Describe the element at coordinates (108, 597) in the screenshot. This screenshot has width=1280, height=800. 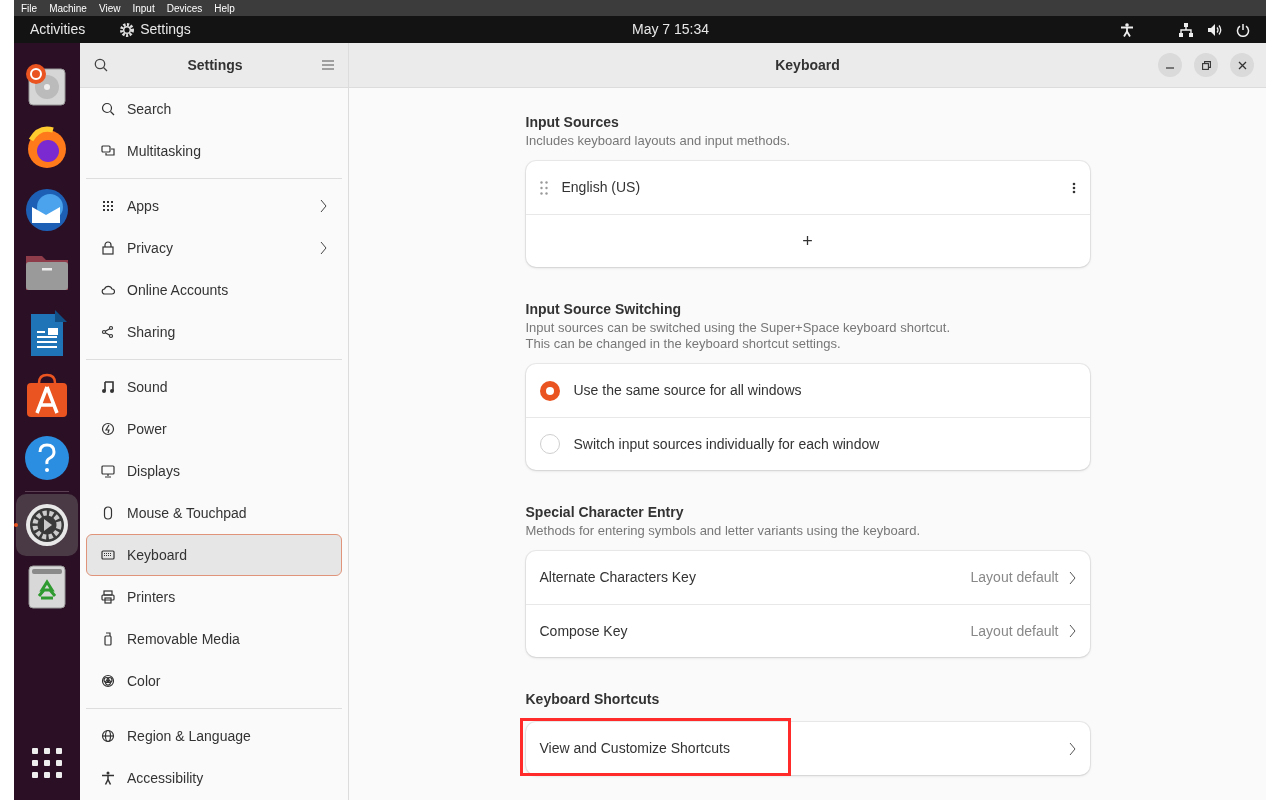
I see `printer-icon` at that location.